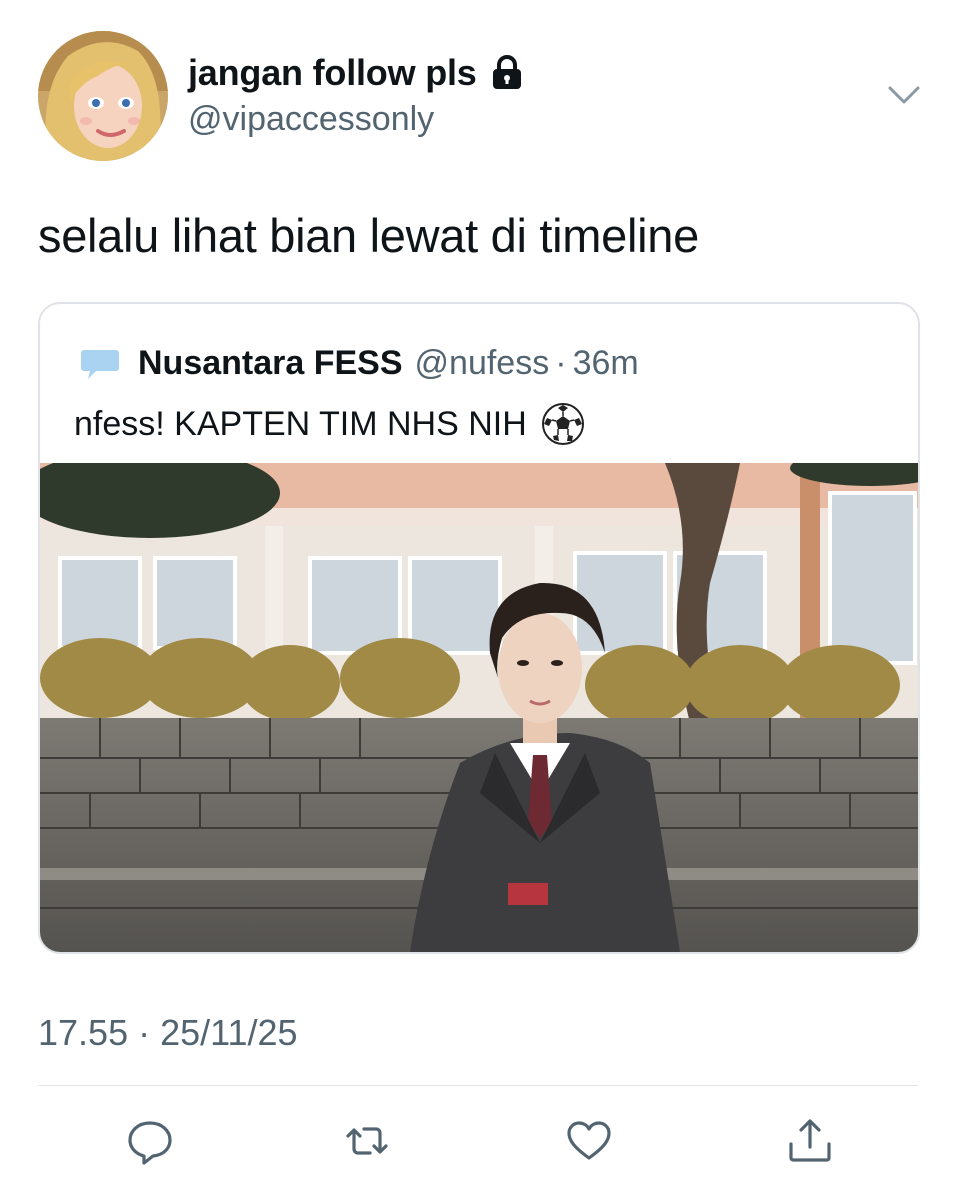  Describe the element at coordinates (563, 424) in the screenshot. I see `soccer-ball-icon` at that location.